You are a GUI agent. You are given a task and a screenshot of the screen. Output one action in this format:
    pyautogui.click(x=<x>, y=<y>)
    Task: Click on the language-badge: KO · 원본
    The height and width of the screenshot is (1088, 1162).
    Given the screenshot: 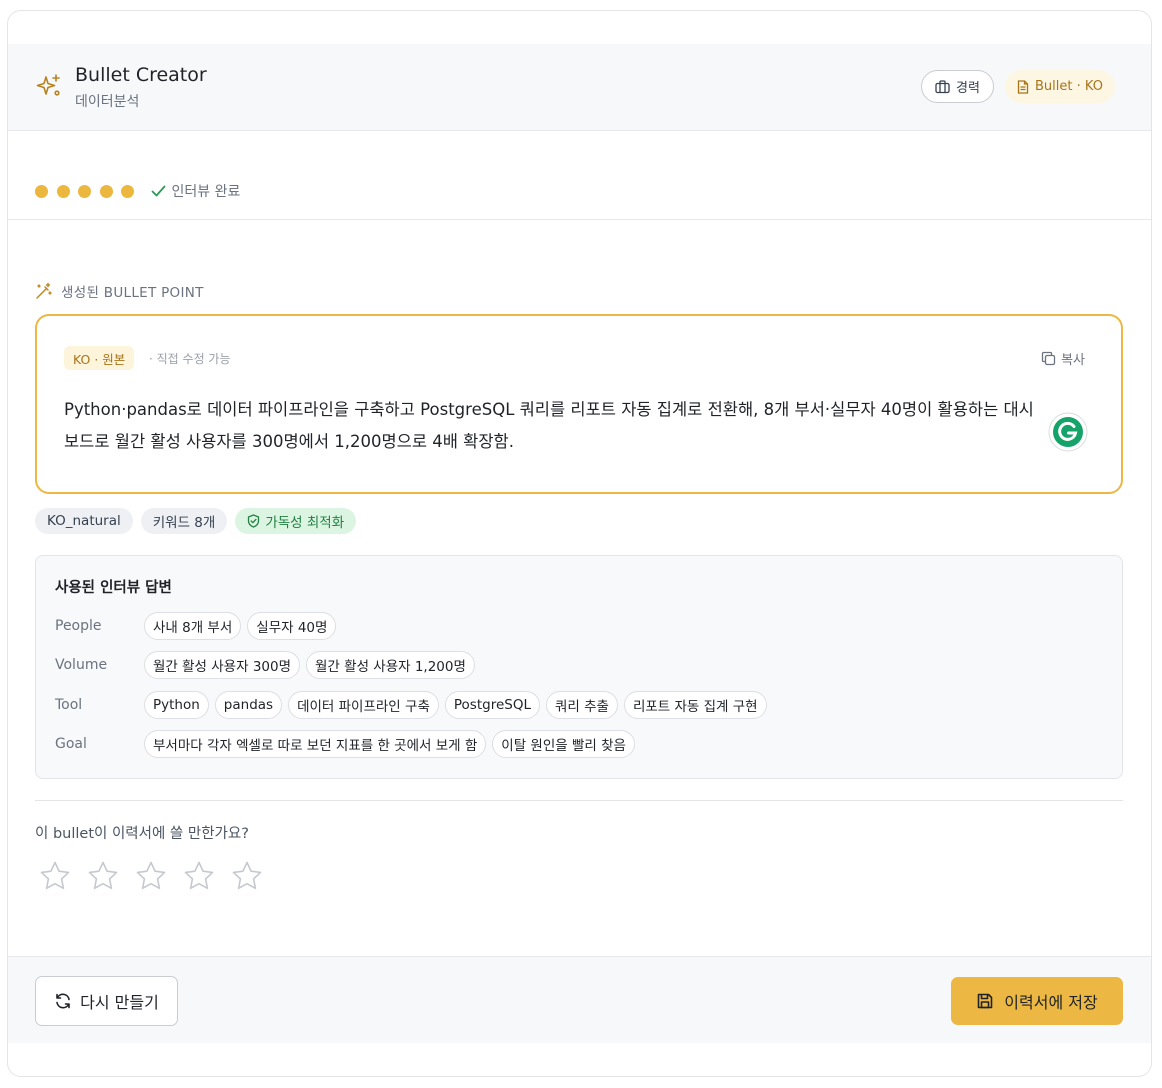 What is the action you would take?
    pyautogui.click(x=99, y=358)
    